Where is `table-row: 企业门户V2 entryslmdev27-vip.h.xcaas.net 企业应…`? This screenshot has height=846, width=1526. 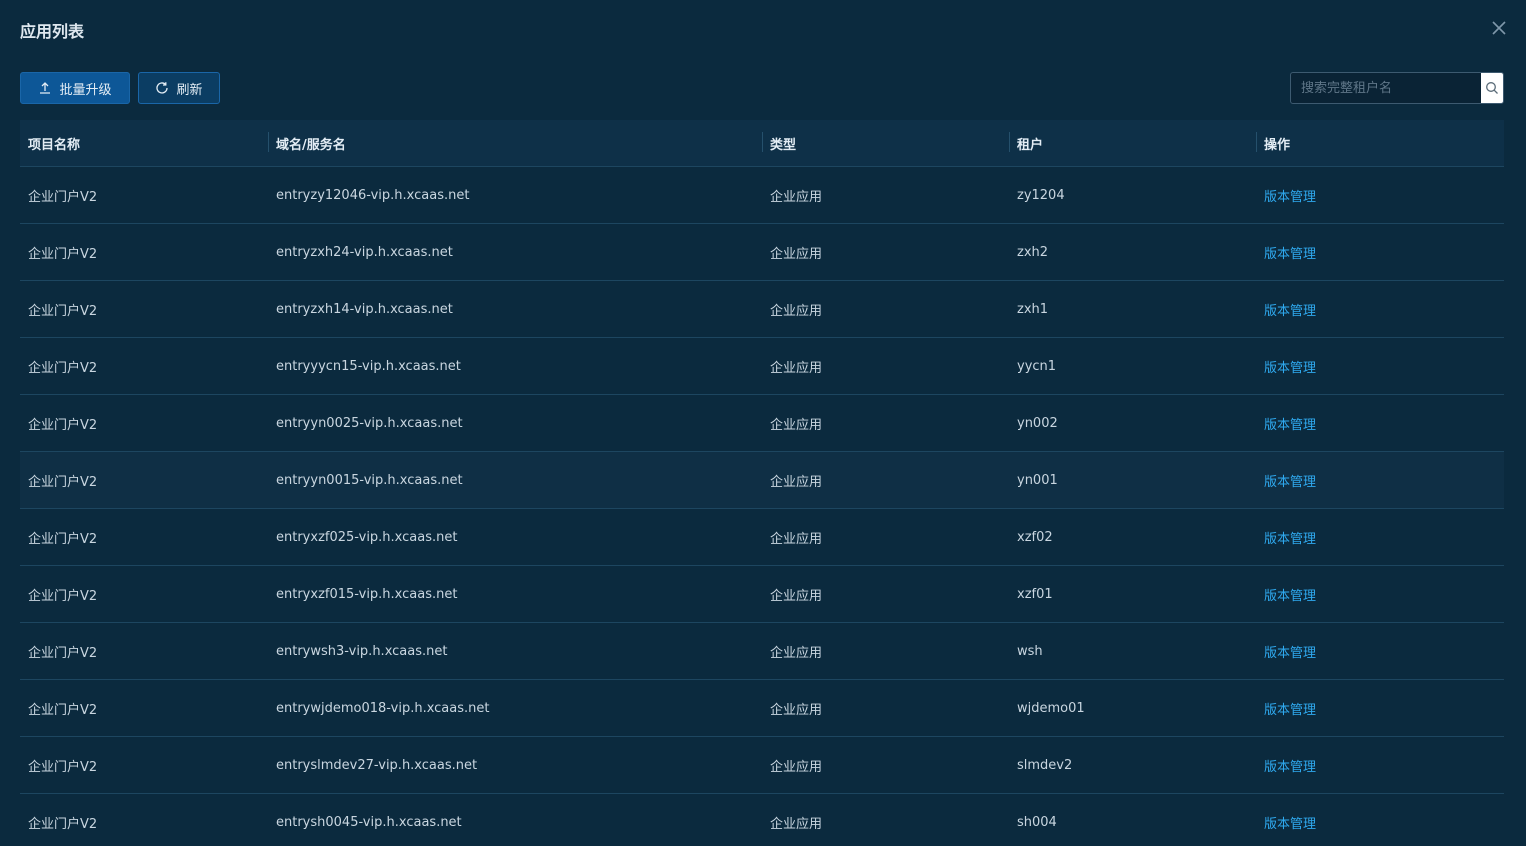 table-row: 企业门户V2 entryslmdev27-vip.h.xcaas.net 企业应… is located at coordinates (762, 765).